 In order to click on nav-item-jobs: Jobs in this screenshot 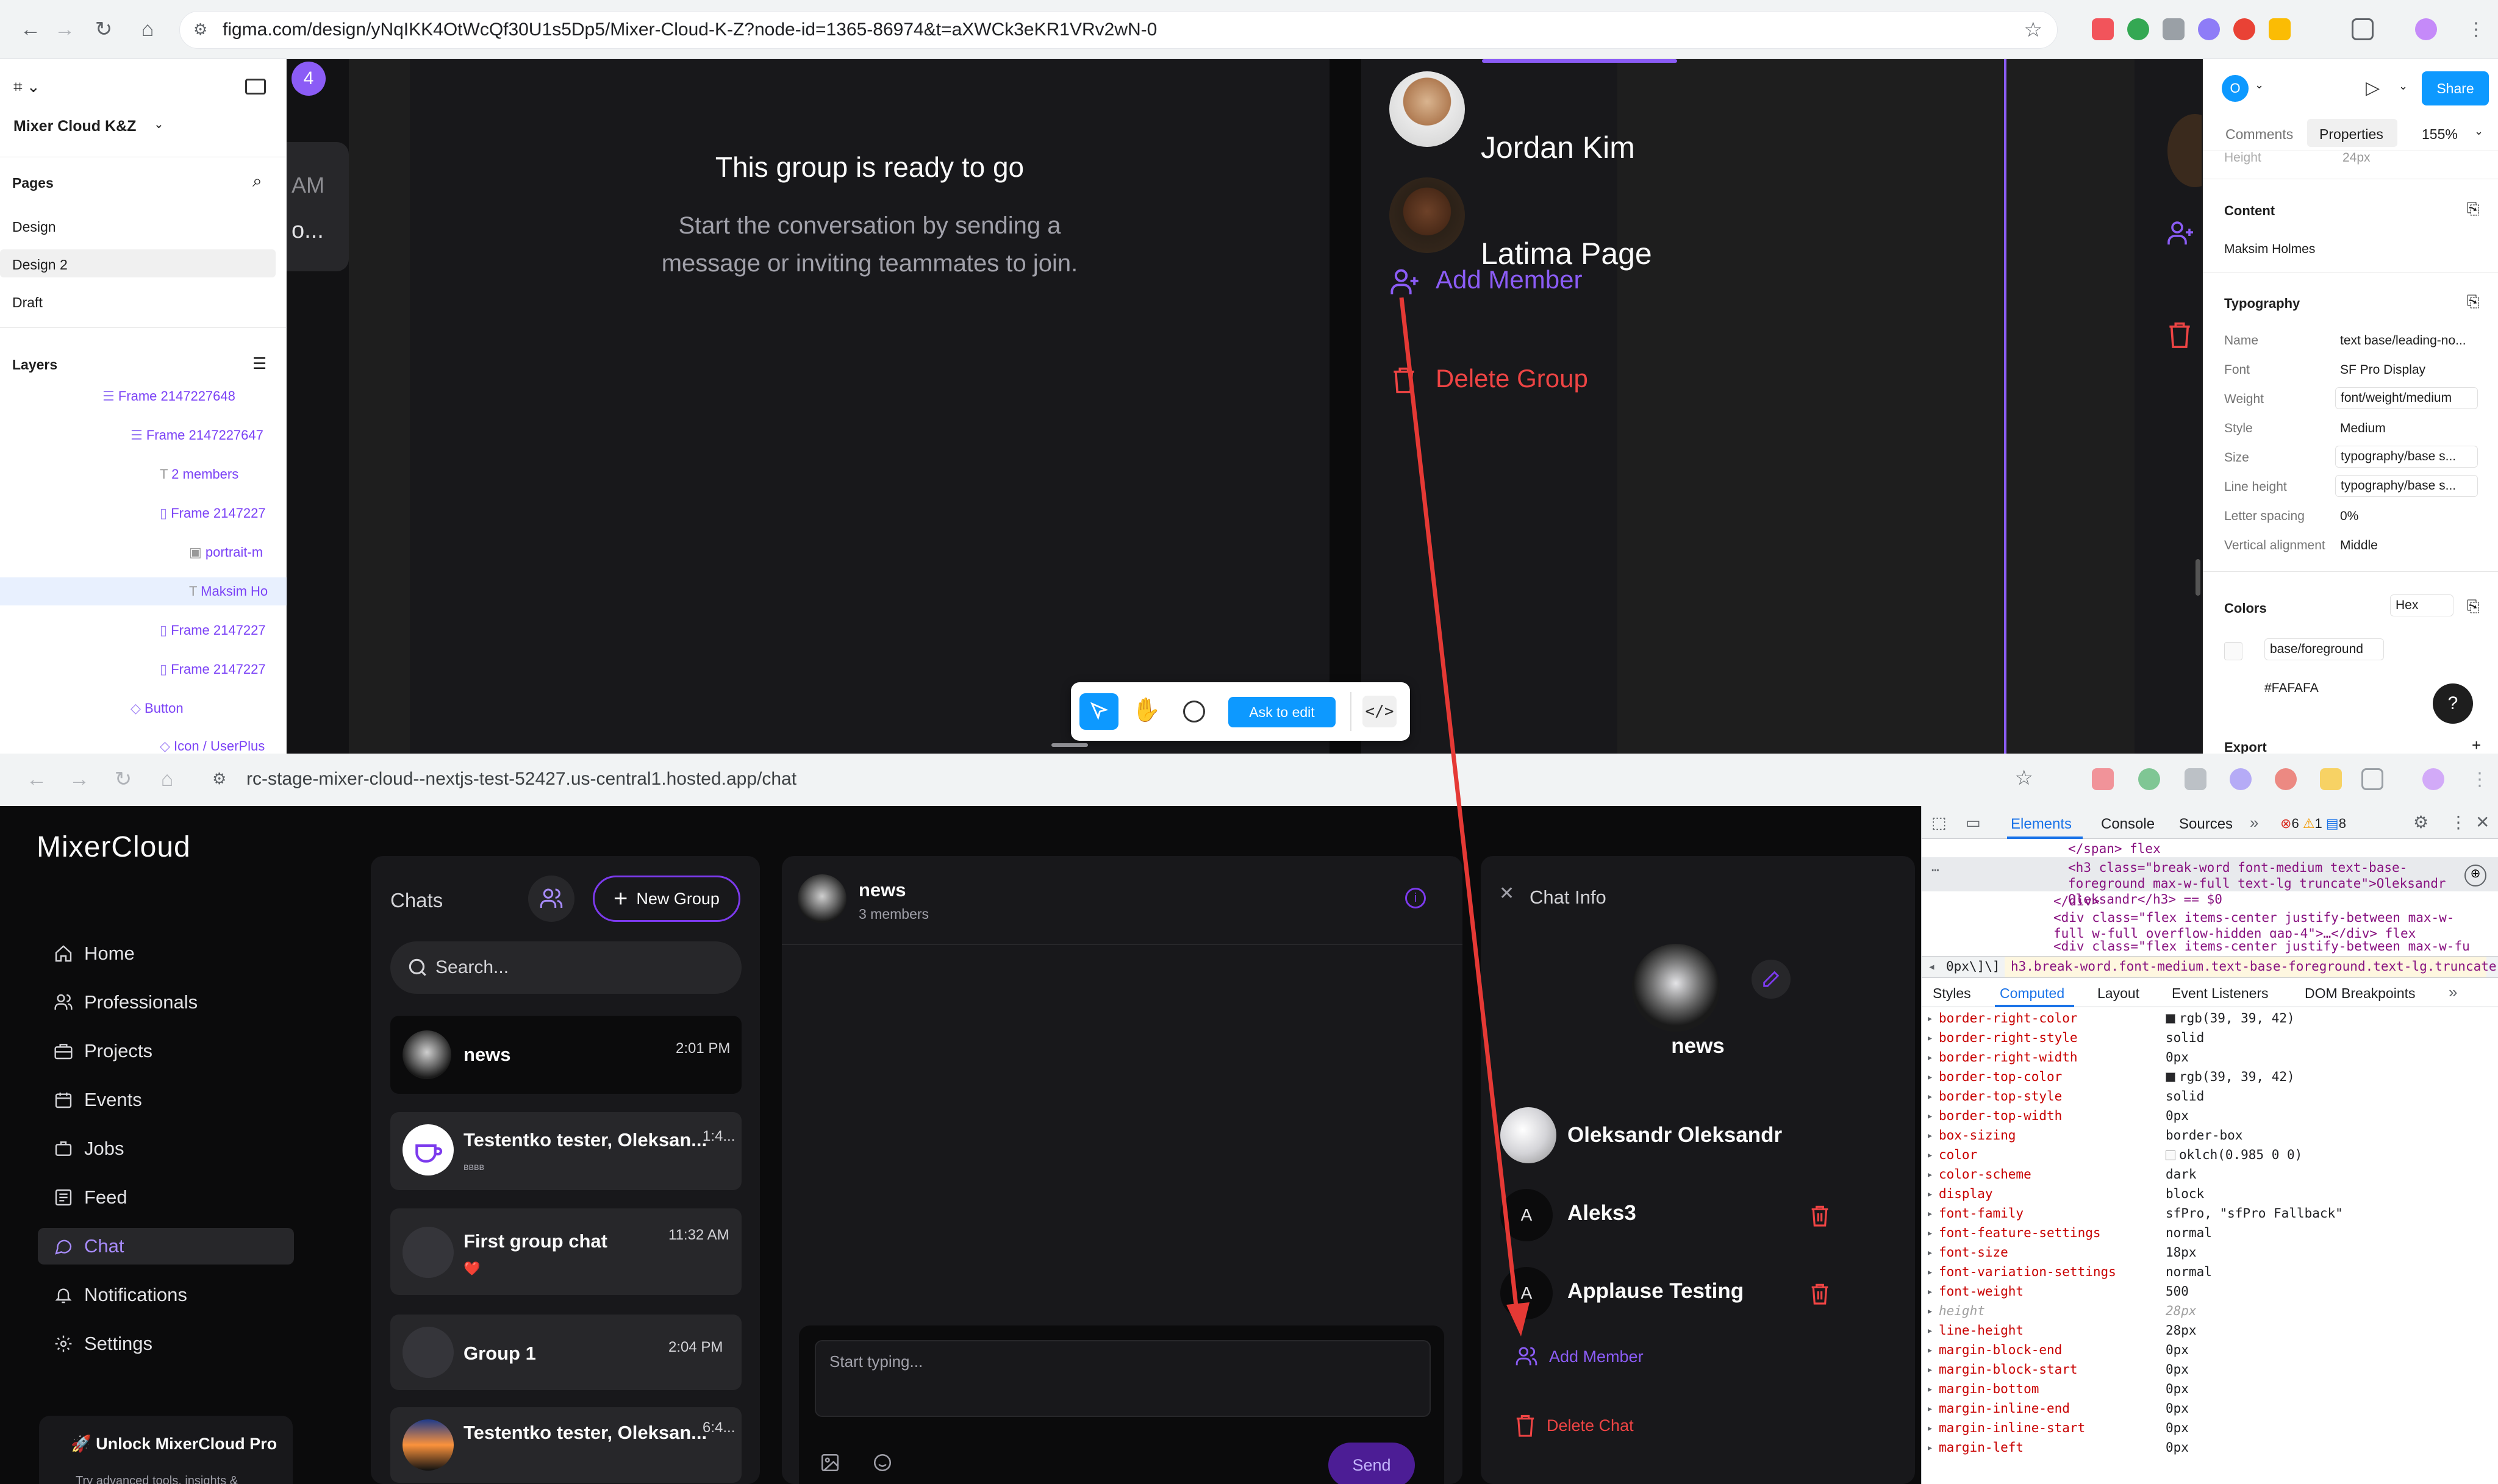, I will do `click(166, 1148)`.